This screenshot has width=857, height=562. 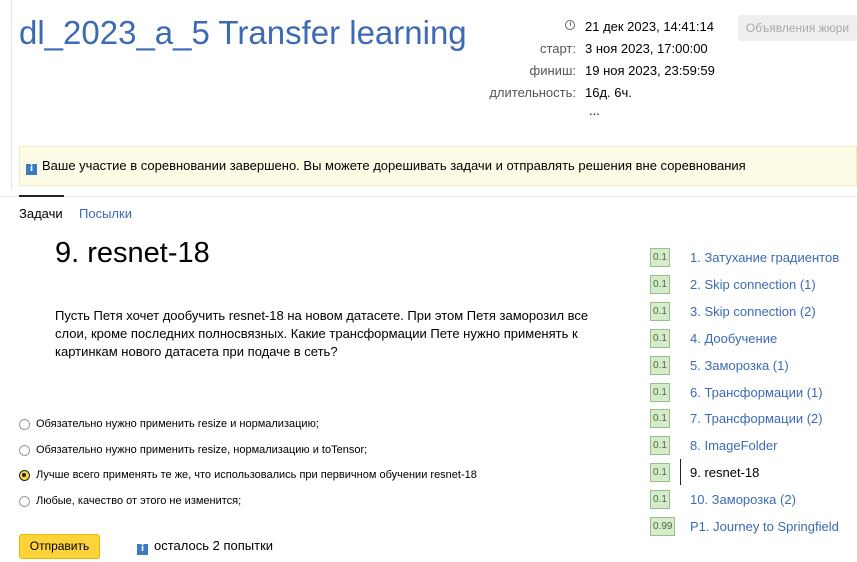 I want to click on score-badge: 0.99, so click(x=663, y=526).